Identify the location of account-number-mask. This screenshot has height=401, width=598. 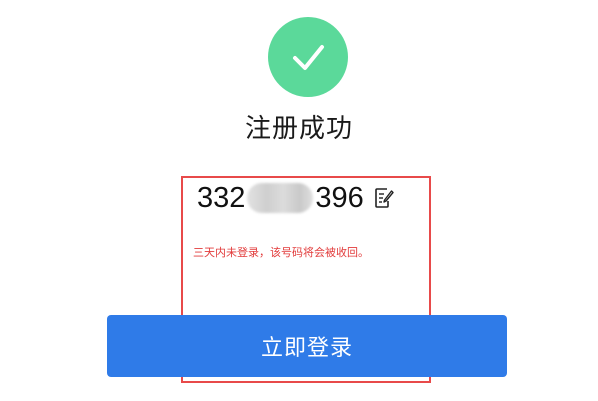
(280, 198).